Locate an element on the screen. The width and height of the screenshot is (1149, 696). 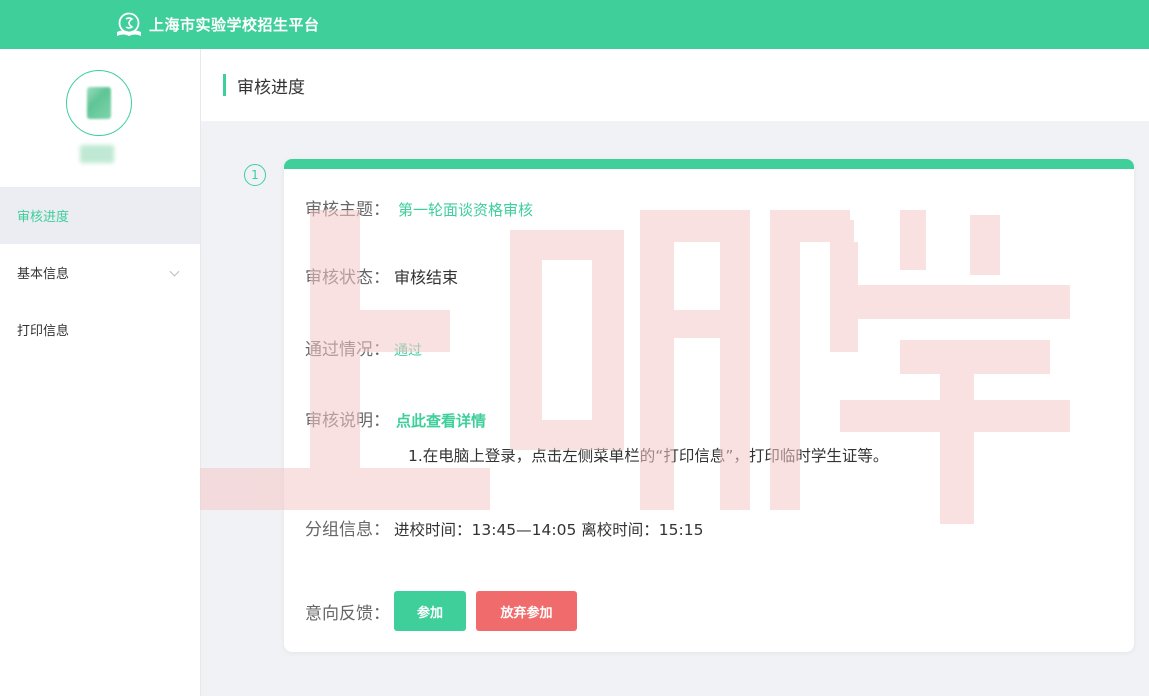
app-logo: 上海市实验学校招生平台 is located at coordinates (217, 25).